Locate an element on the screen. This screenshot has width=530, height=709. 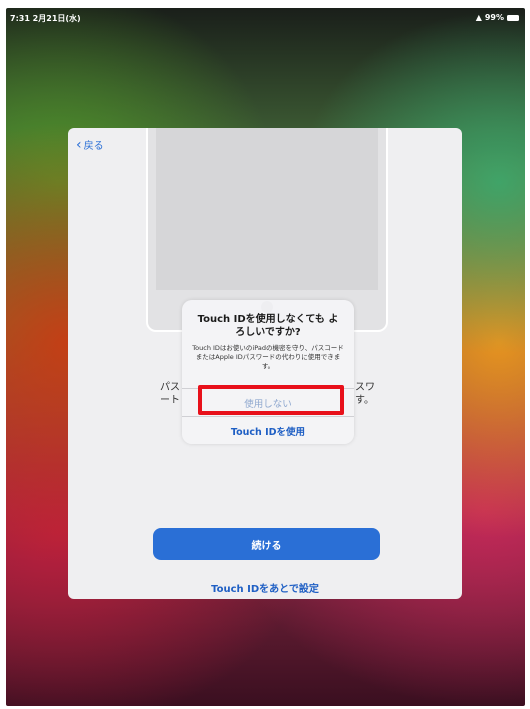
status-right: ▲ 99% is located at coordinates (497, 17).